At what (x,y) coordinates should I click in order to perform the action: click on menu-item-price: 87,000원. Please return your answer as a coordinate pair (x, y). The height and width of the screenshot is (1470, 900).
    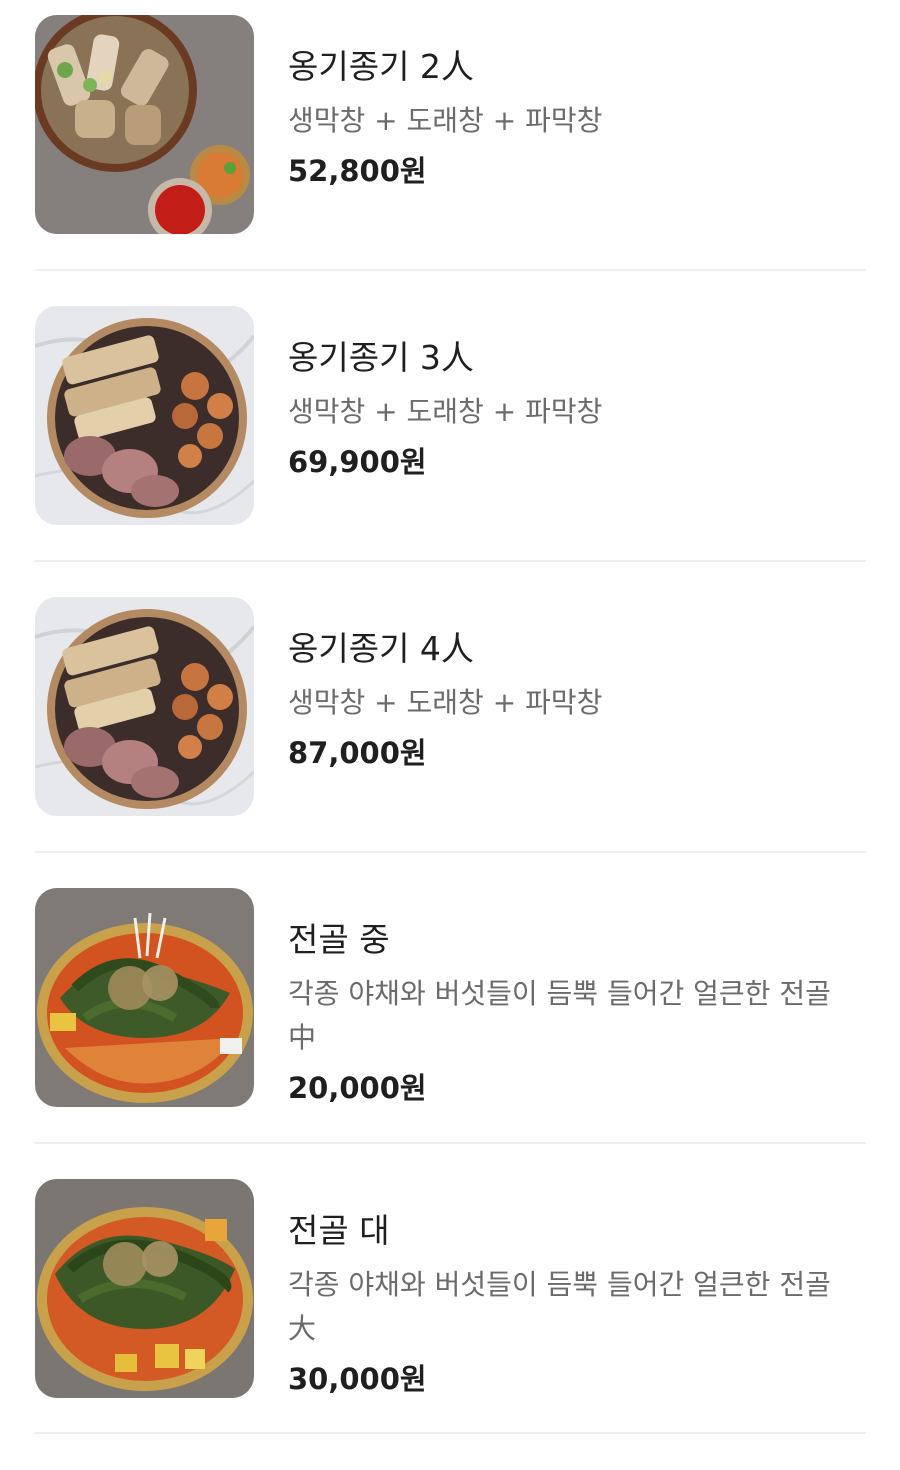
    Looking at the image, I should click on (357, 753).